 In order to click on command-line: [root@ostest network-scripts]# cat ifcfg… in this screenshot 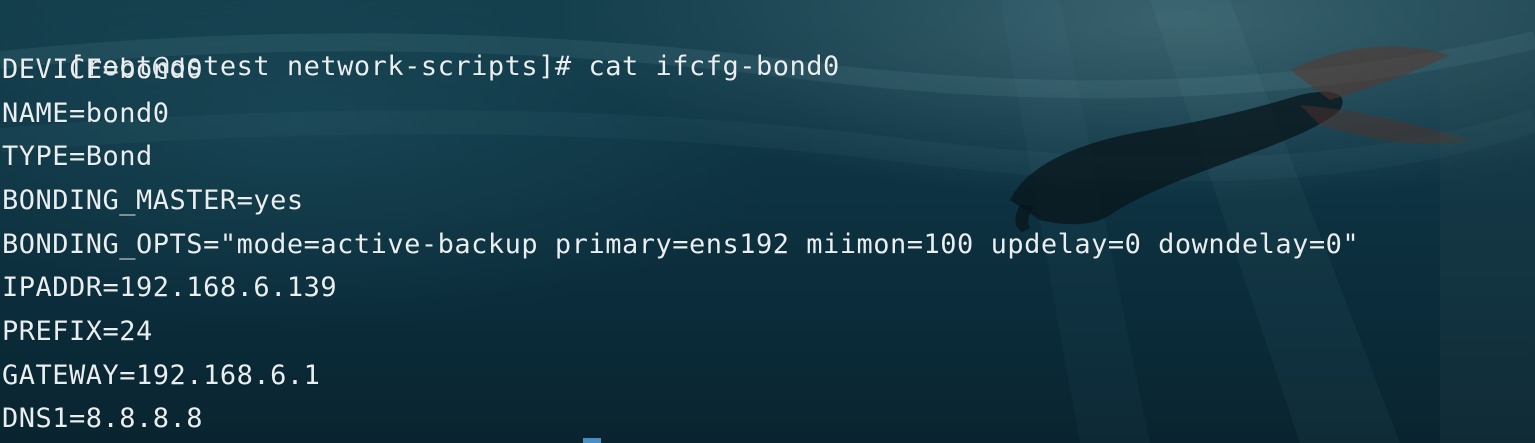, I will do `click(421, 44)`.